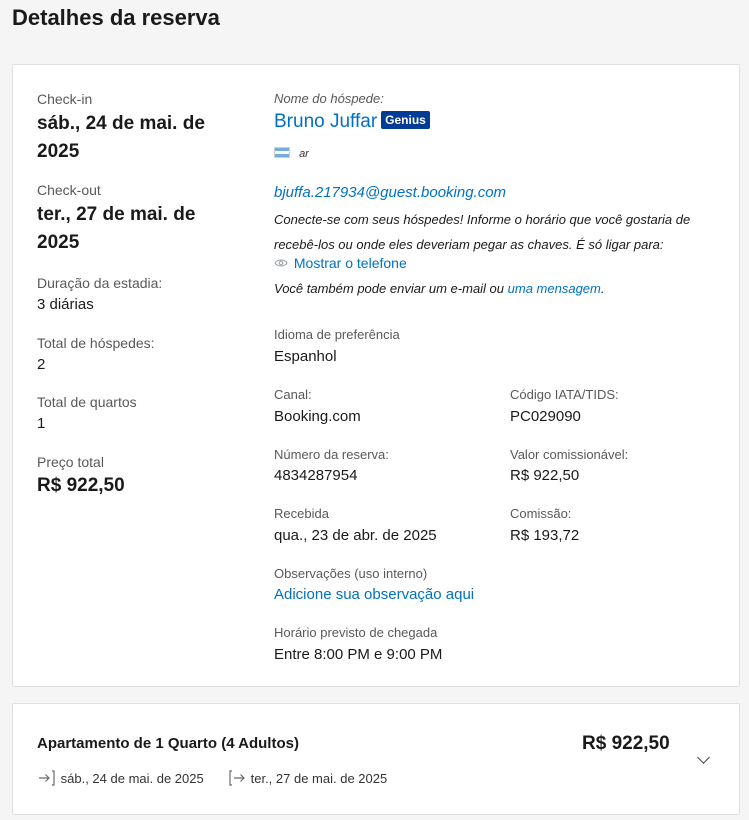  What do you see at coordinates (703, 757) in the screenshot?
I see `chevron-down-icon` at bounding box center [703, 757].